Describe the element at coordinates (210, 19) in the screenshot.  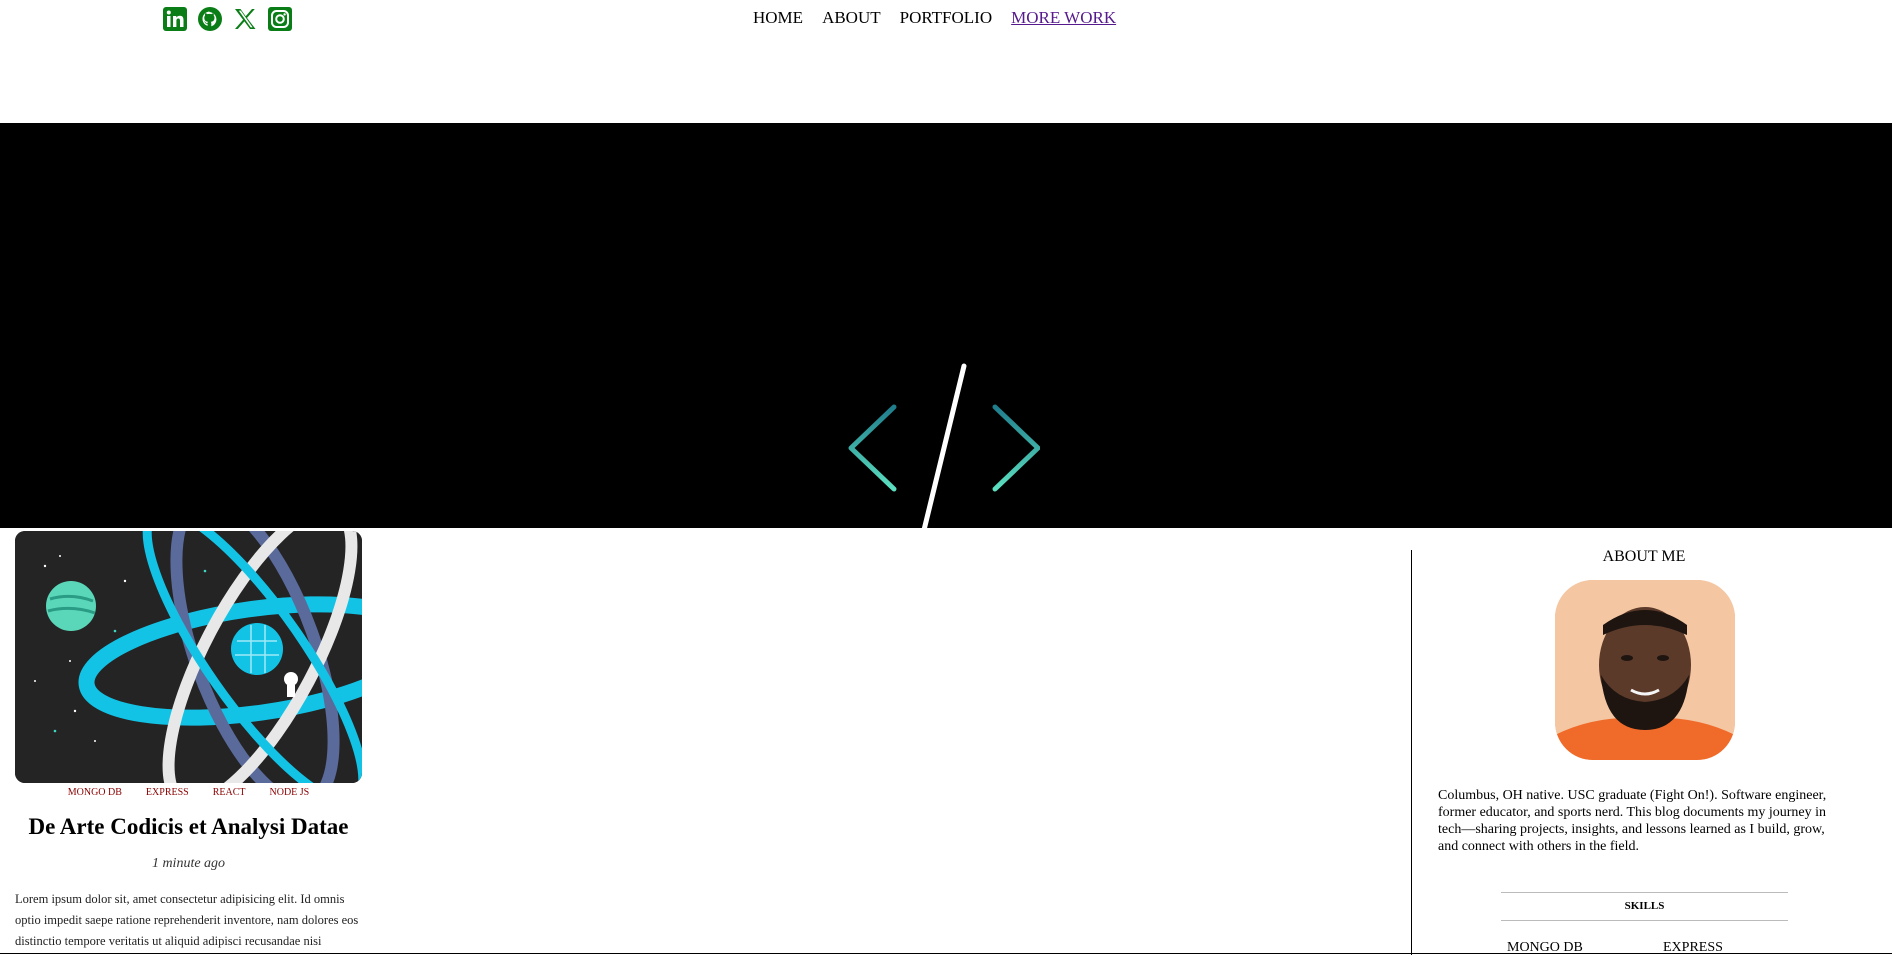
I see `github-icon` at that location.